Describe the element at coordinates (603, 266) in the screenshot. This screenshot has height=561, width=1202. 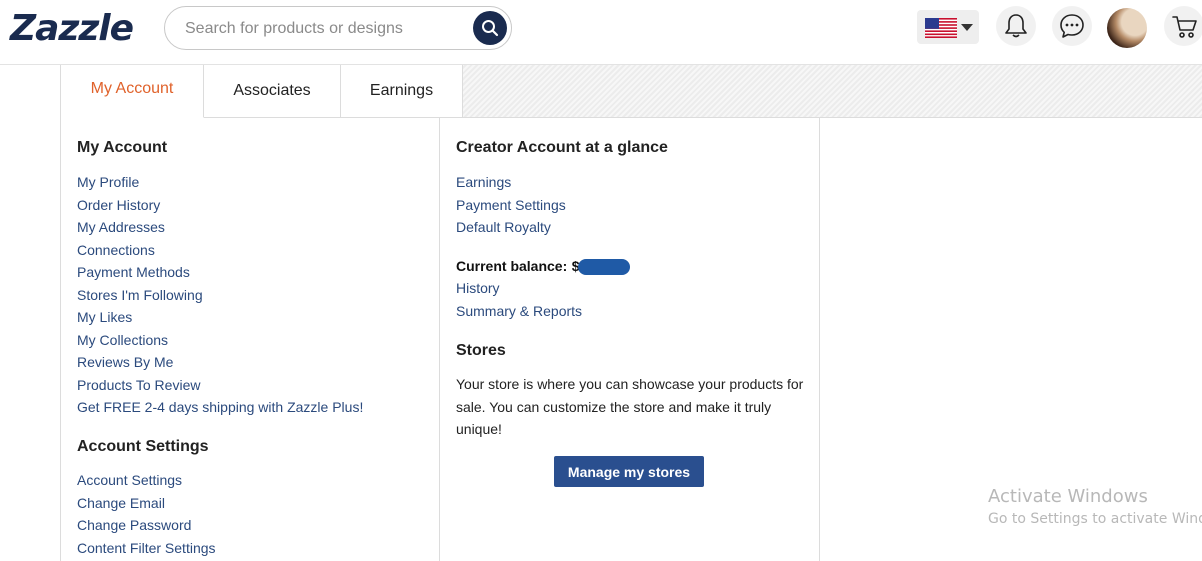
I see `balance-redacted` at that location.